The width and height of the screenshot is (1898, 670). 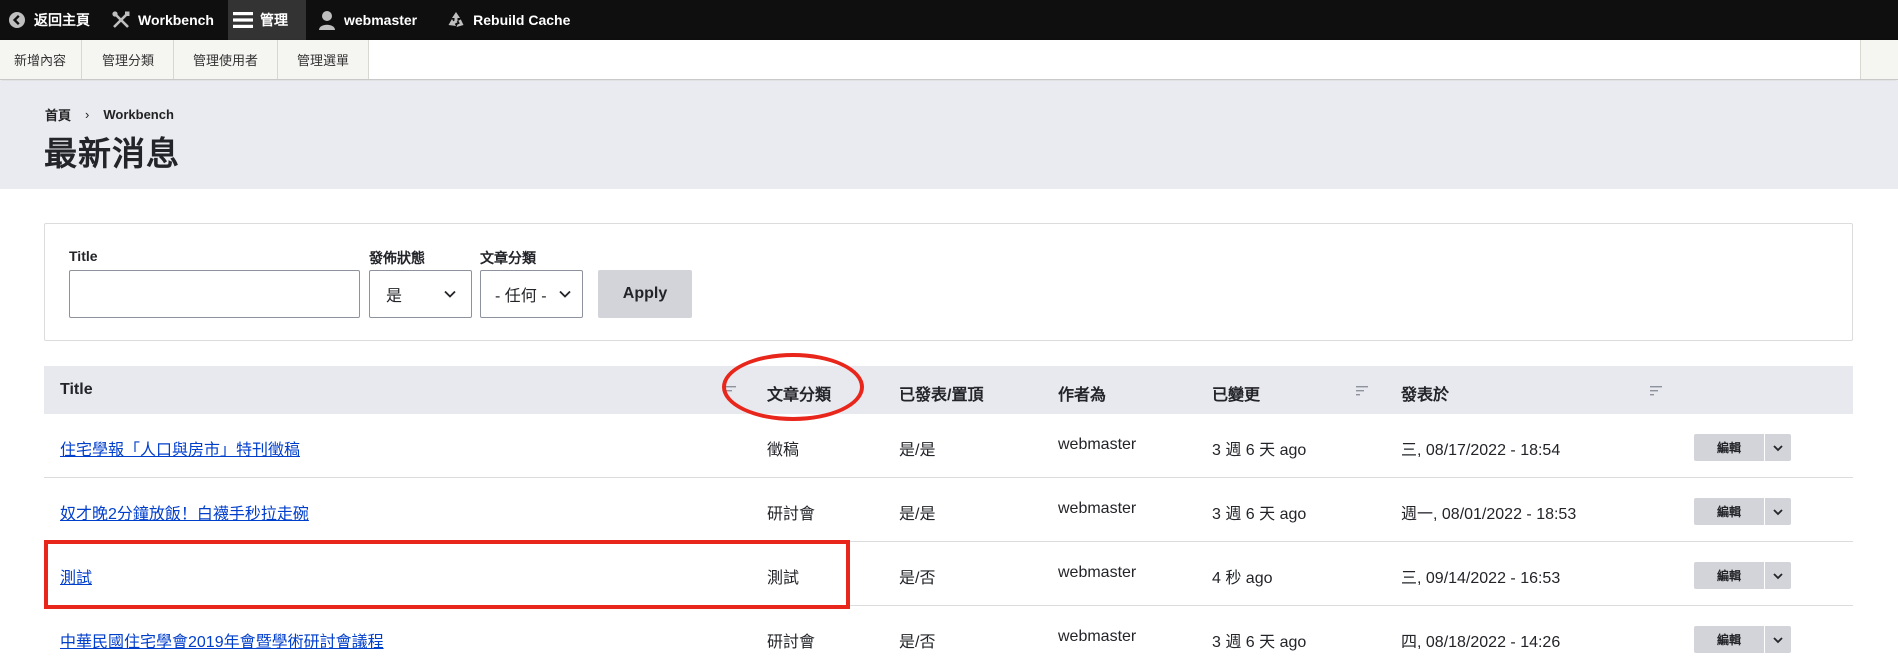 I want to click on toolbar-user: webmaster, so click(x=368, y=20).